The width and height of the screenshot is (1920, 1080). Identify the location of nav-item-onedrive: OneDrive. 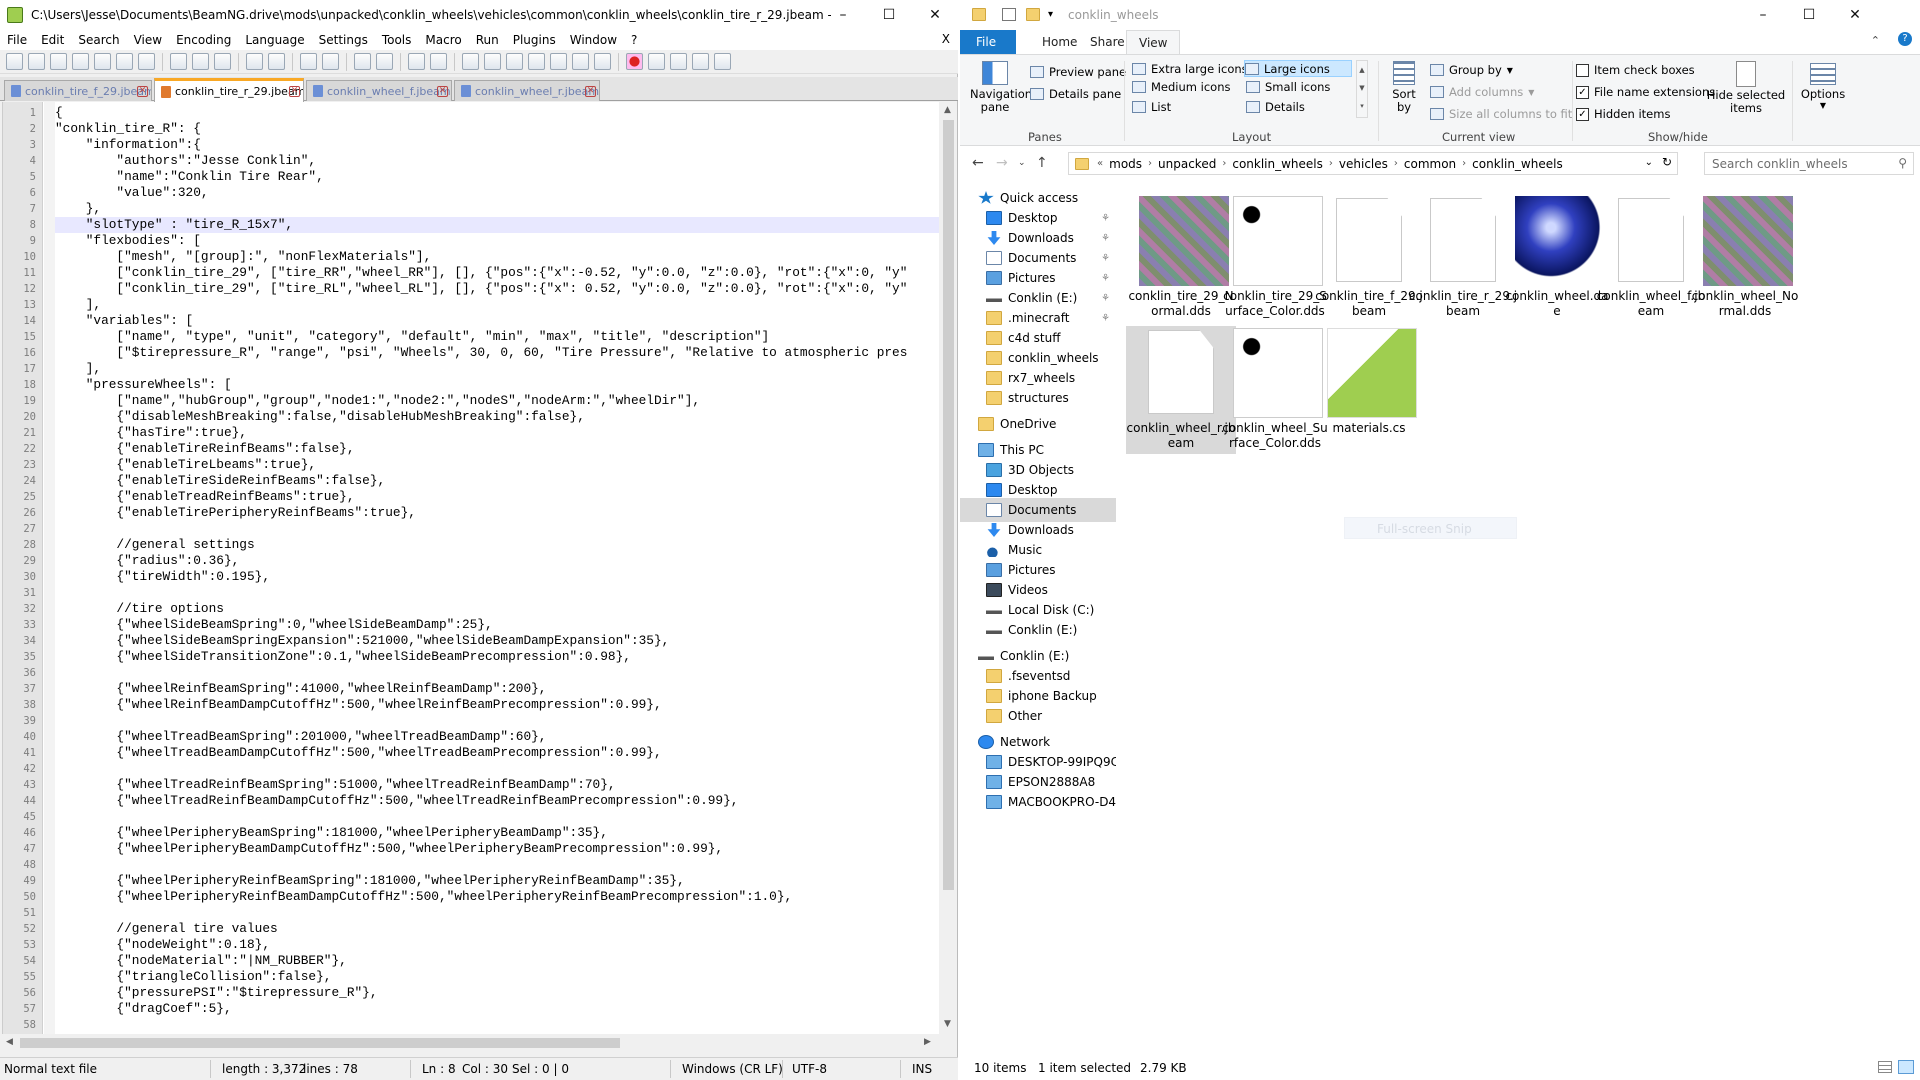
(1038, 424).